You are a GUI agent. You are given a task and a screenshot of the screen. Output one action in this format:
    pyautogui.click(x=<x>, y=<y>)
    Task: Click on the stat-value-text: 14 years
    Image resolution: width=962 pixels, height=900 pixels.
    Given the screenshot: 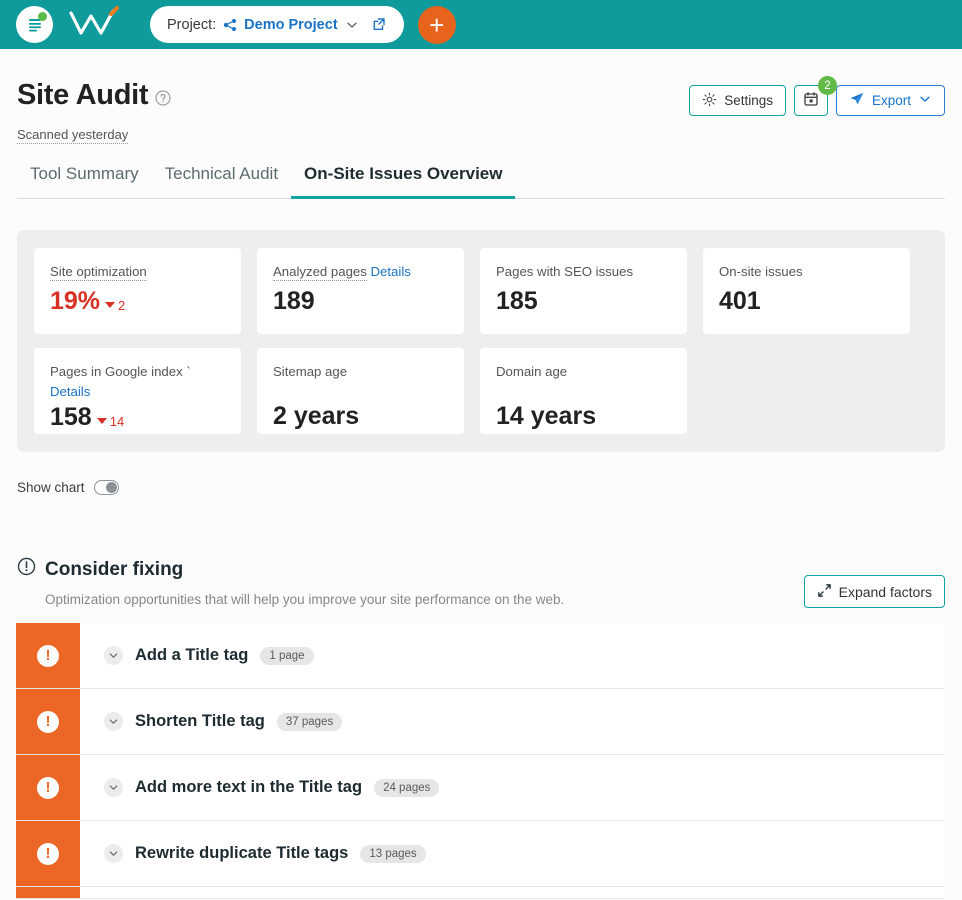 What is the action you would take?
    pyautogui.click(x=546, y=415)
    